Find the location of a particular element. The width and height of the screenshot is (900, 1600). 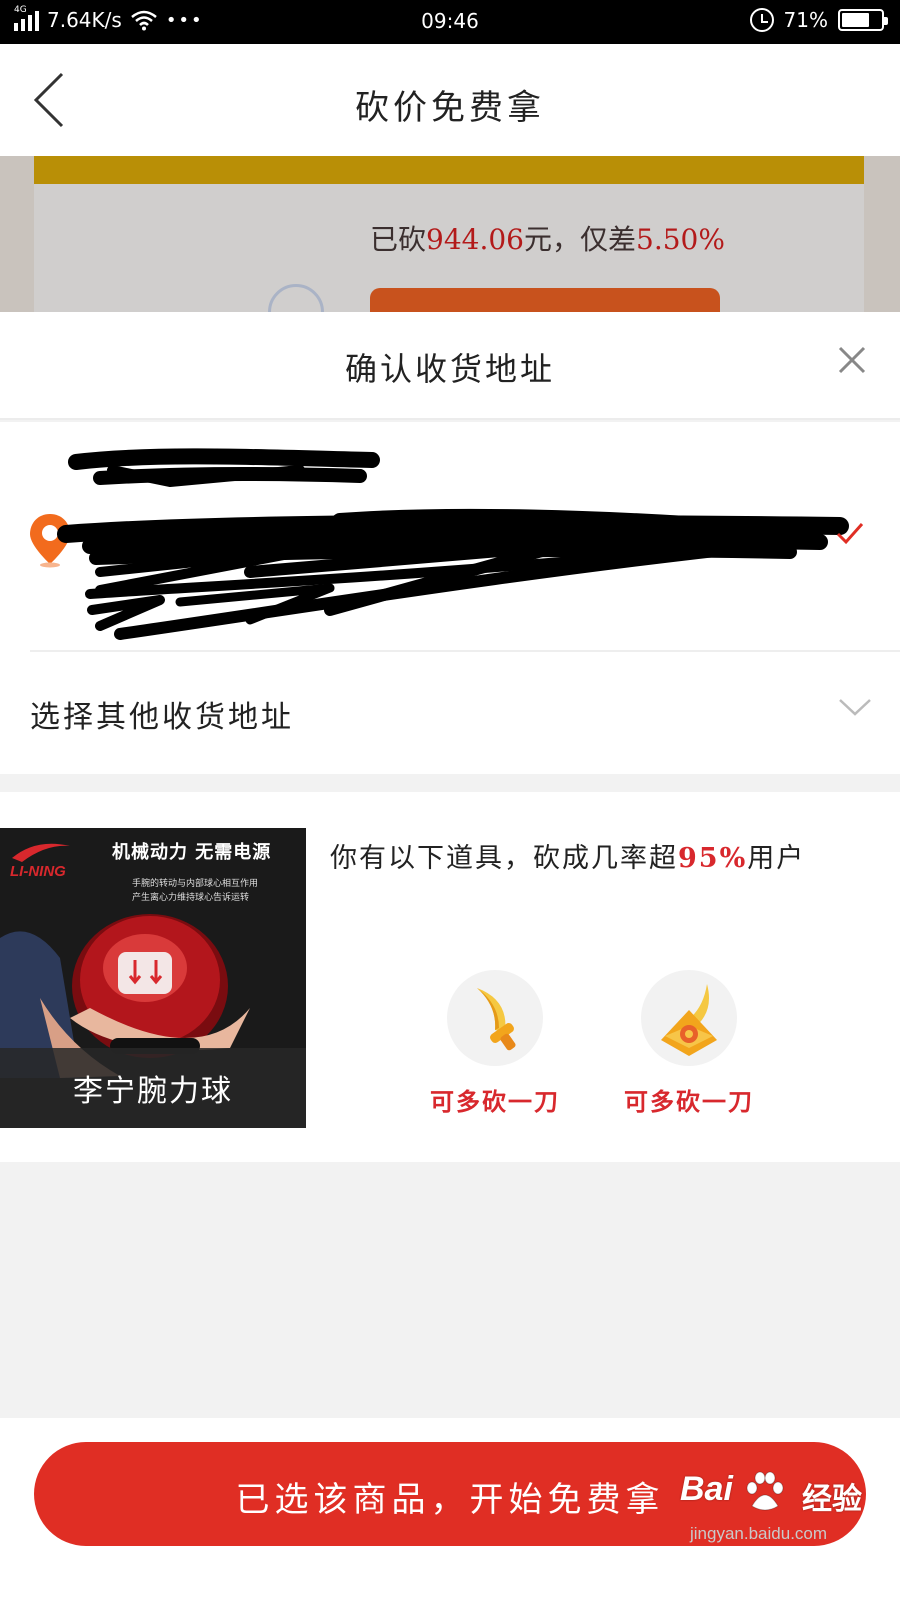

selected-address is located at coordinates (450, 537).